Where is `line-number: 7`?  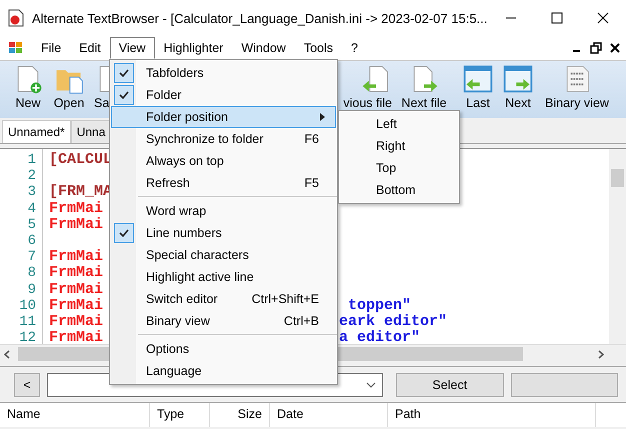 line-number: 7 is located at coordinates (32, 257).